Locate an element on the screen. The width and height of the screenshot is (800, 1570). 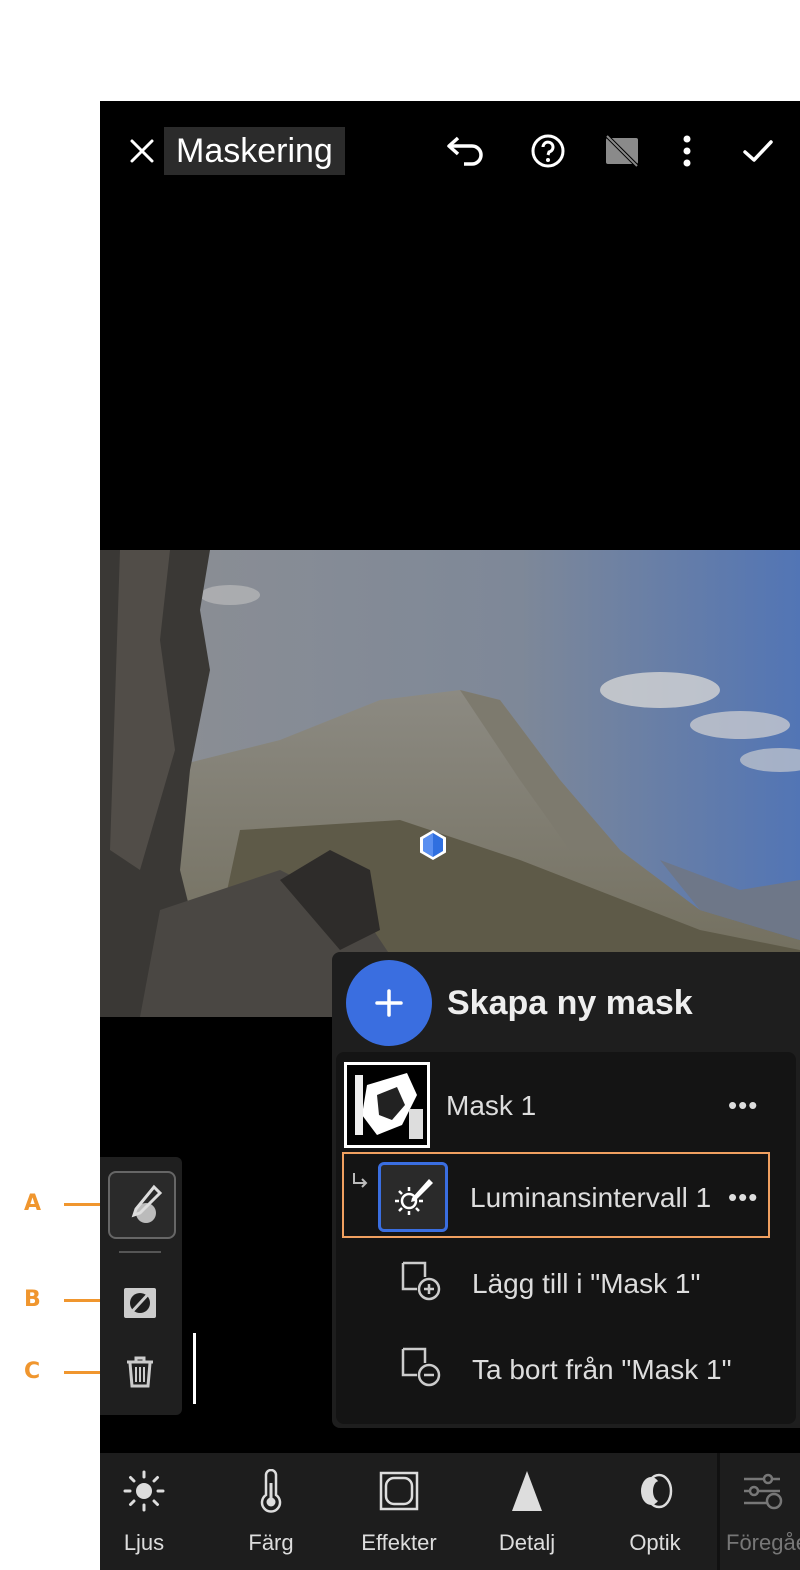
mask-preview-image is located at coordinates (387, 1105).